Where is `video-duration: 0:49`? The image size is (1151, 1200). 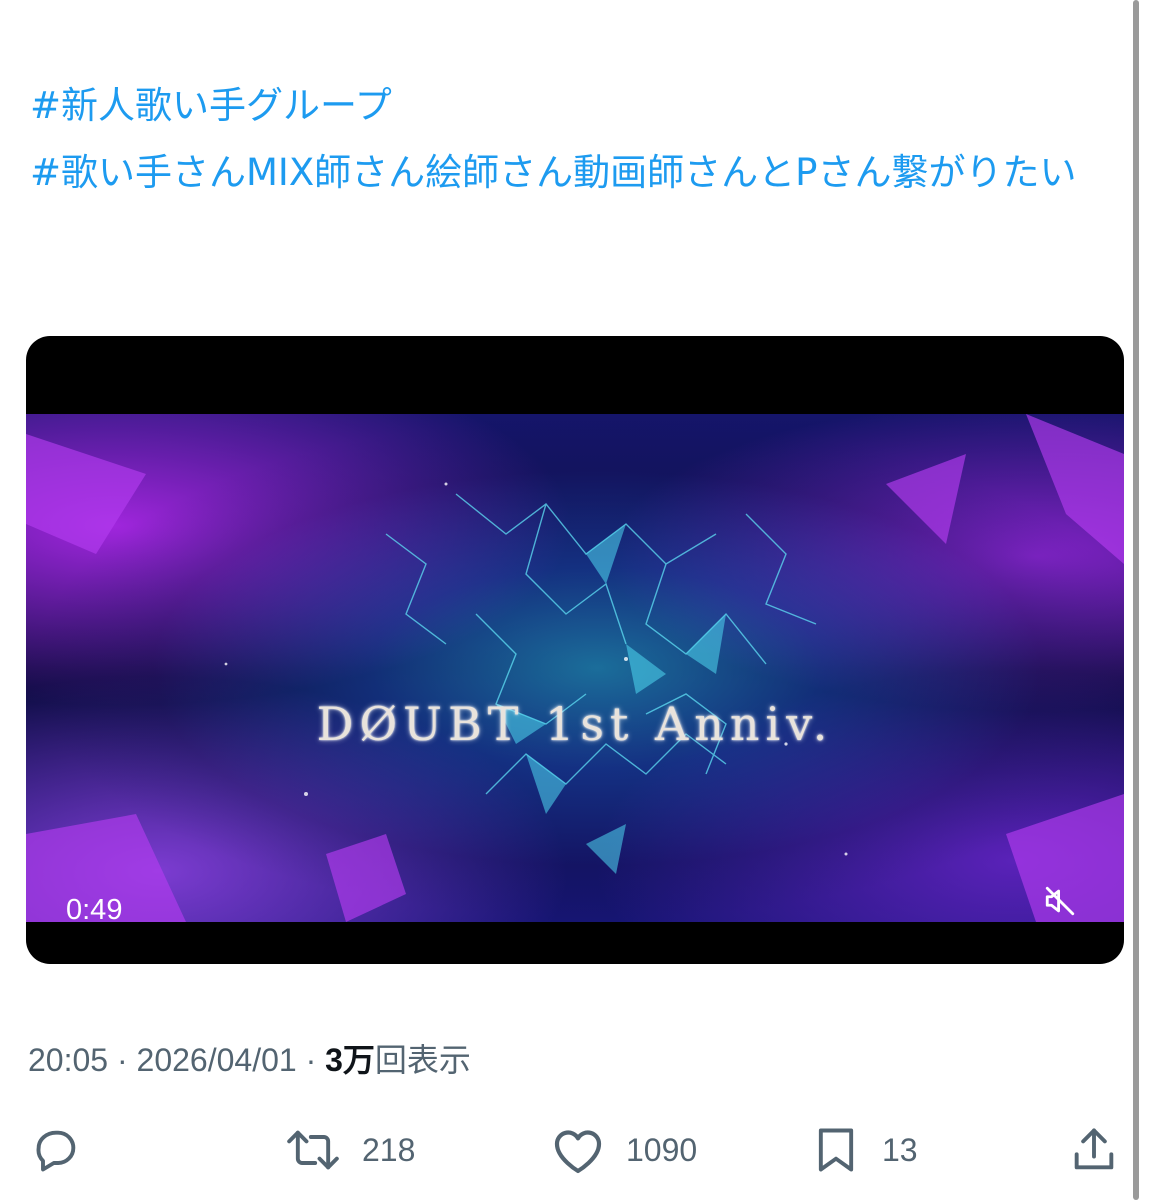
video-duration: 0:49 is located at coordinates (94, 910).